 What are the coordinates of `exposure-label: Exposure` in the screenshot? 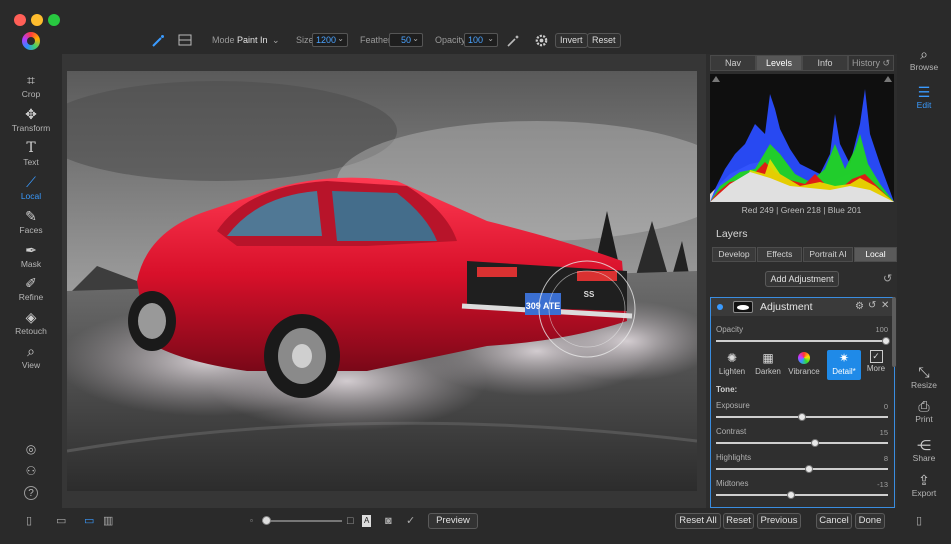 It's located at (733, 405).